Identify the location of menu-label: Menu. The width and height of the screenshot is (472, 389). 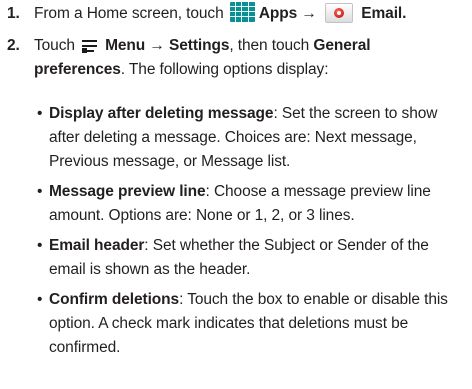
(125, 45).